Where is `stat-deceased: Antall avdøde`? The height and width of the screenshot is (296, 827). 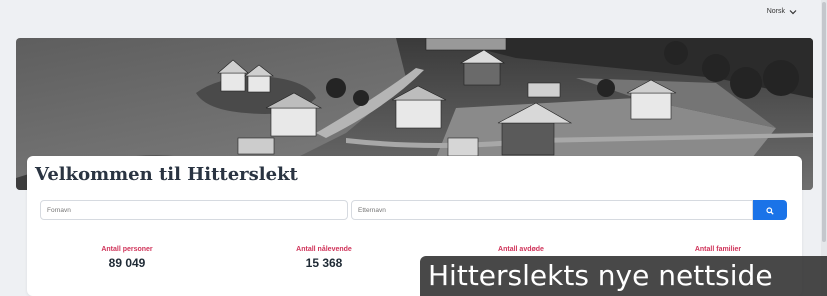 stat-deceased: Antall avdøde is located at coordinates (521, 251).